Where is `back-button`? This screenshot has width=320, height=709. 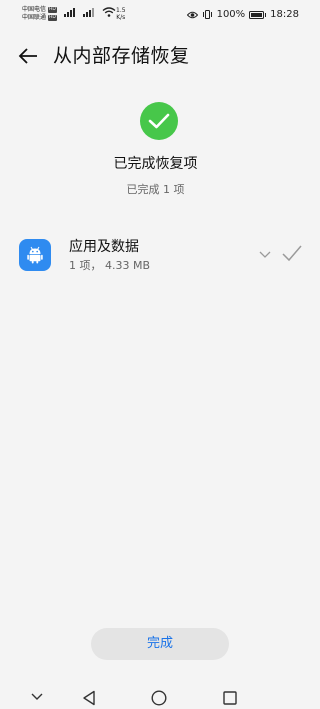 back-button is located at coordinates (28, 56).